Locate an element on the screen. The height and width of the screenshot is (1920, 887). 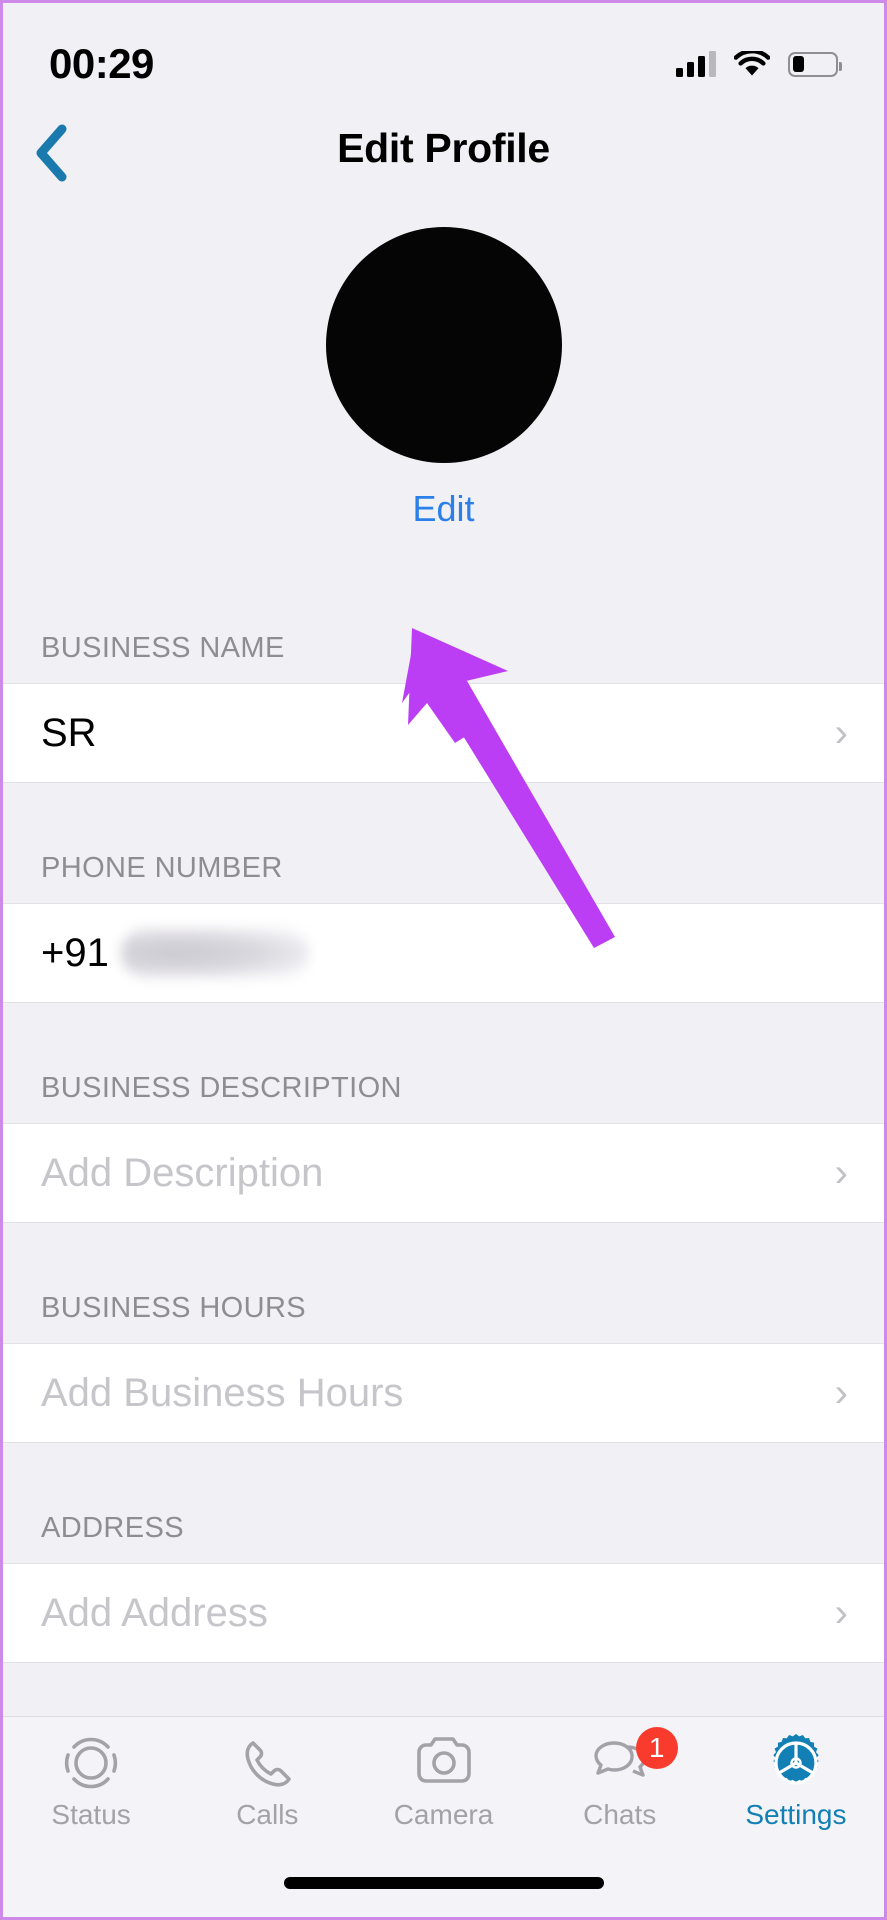
page-title: Edit Profile is located at coordinates (443, 148).